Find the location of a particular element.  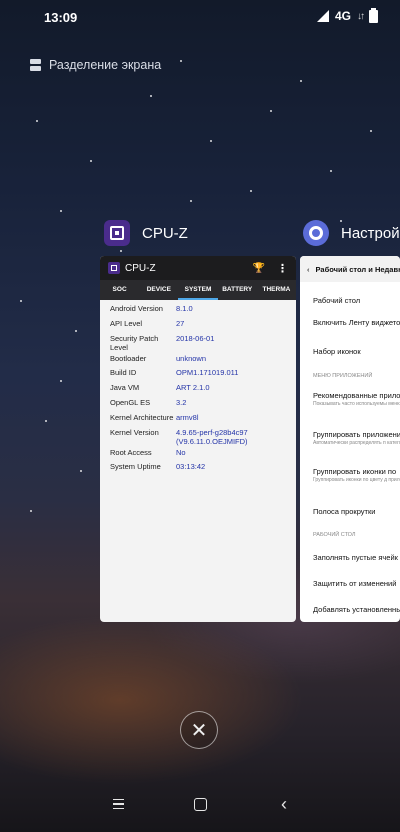

row-key: Java VM is located at coordinates (125, 388).